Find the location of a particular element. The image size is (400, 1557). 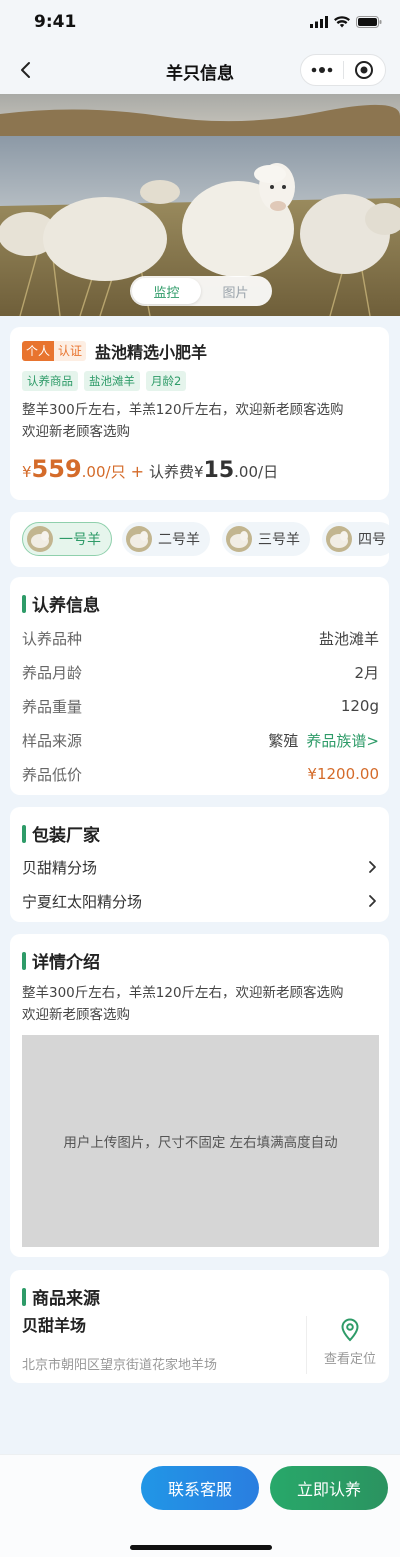

product-tag: 认养商品 is located at coordinates (50, 381).